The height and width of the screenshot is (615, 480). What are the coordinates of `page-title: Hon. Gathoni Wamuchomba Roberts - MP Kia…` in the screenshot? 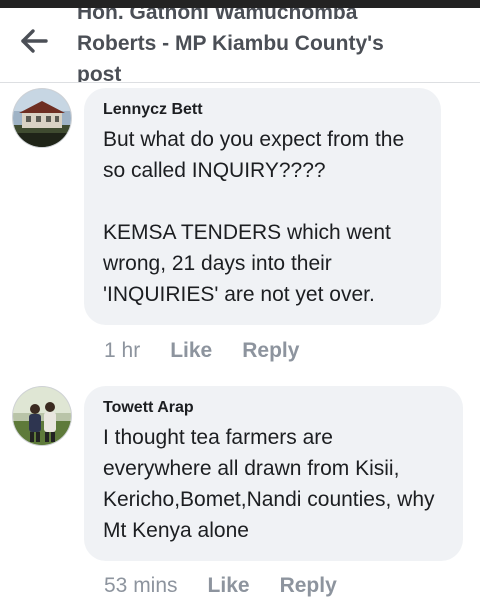 It's located at (230, 42).